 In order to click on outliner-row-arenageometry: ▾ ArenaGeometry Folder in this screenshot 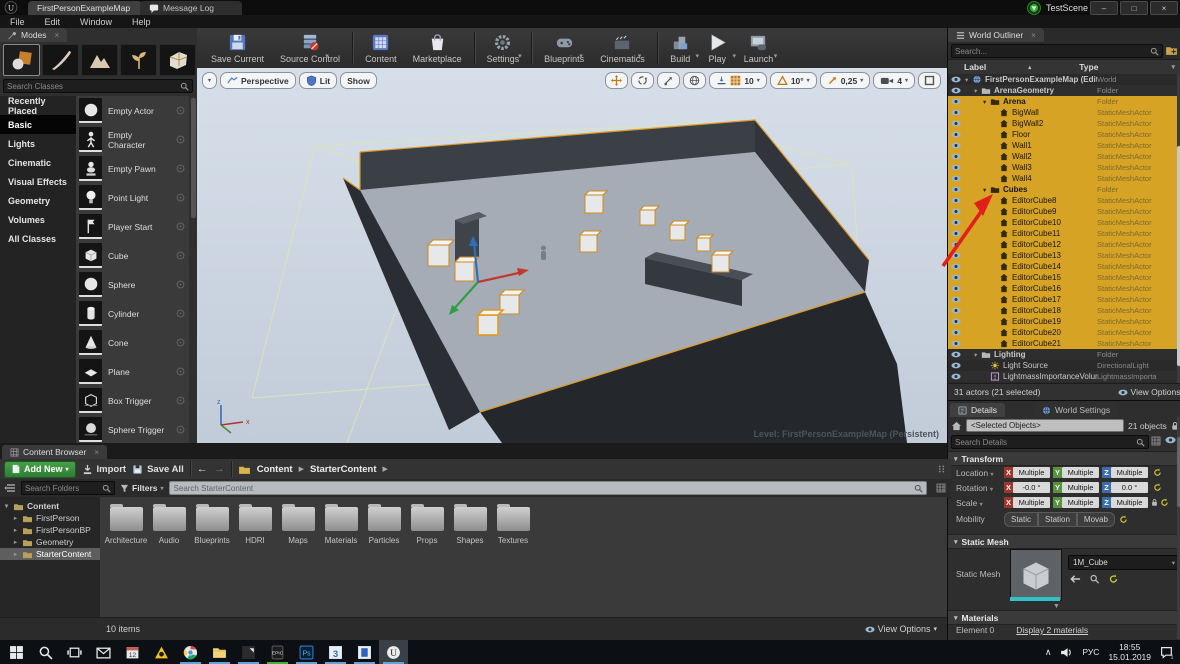, I will do `click(1062, 90)`.